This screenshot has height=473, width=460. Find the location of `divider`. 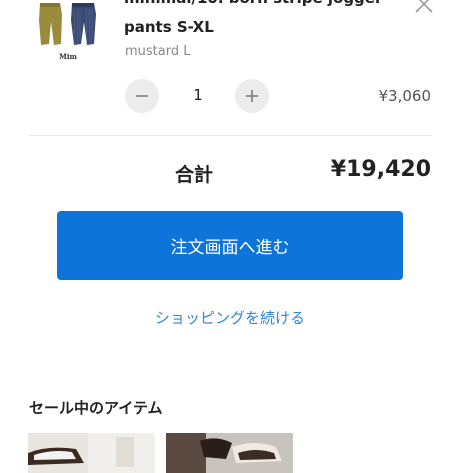

divider is located at coordinates (230, 135).